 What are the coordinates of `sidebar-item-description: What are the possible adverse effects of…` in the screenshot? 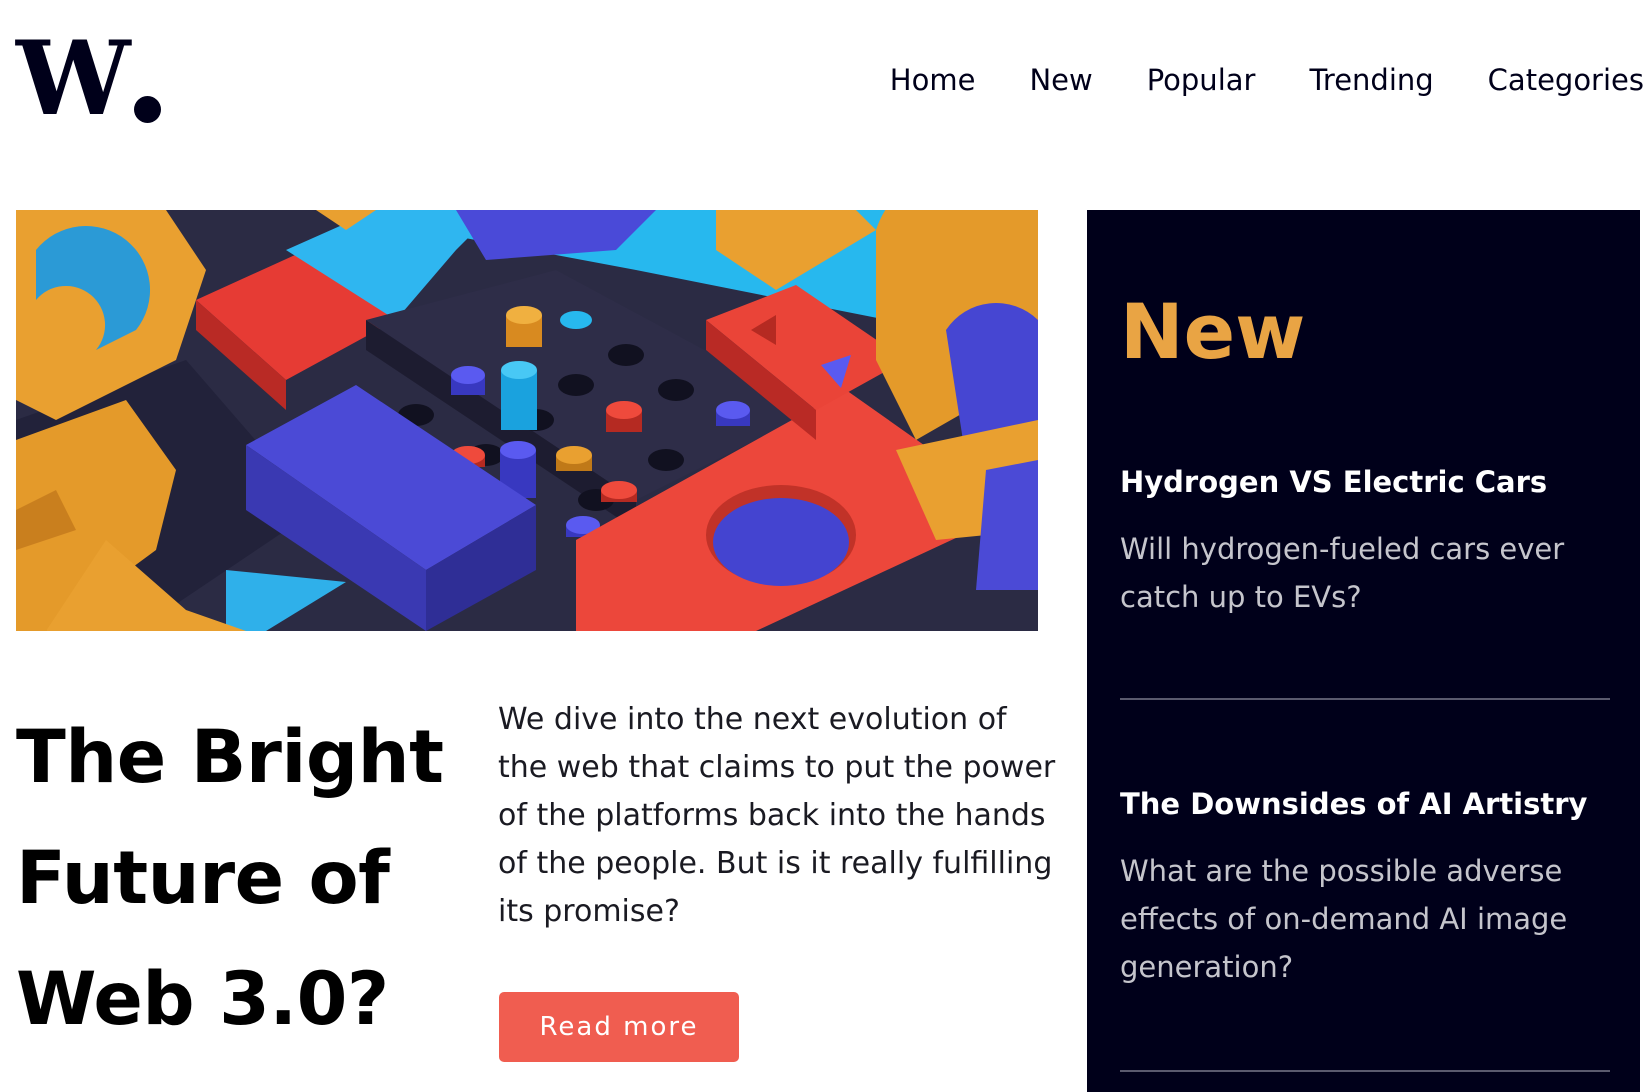 It's located at (1344, 919).